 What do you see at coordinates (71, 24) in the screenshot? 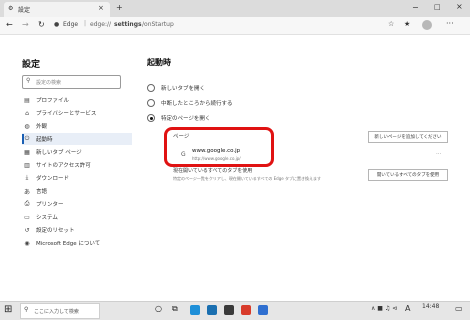
I see `address-site-label: Edge` at bounding box center [71, 24].